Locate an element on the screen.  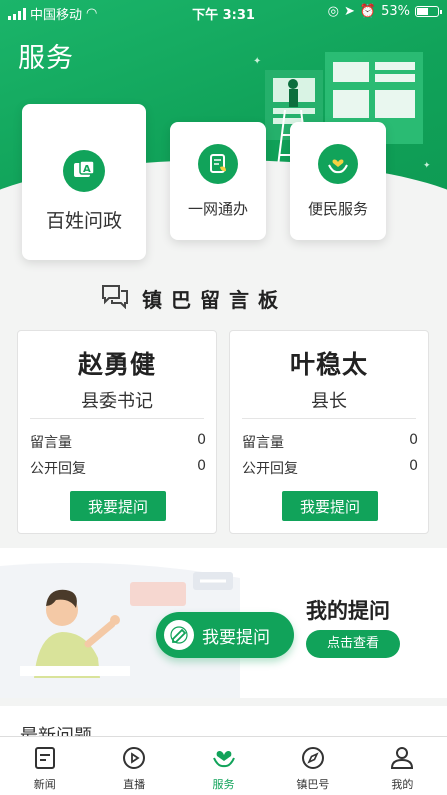
compass-icon is located at coordinates (313, 758).